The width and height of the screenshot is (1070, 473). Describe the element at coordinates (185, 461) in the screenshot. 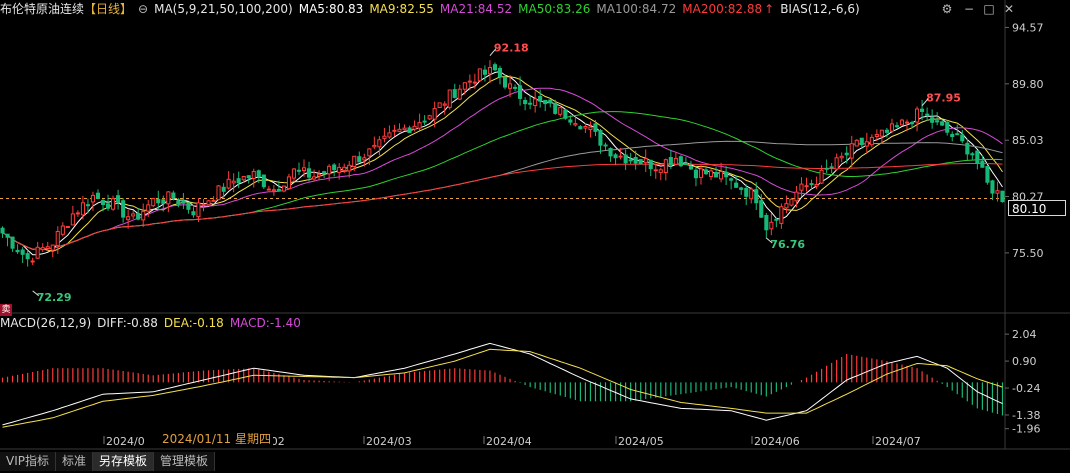

I see `tab-manage-templates: 管理模板` at that location.